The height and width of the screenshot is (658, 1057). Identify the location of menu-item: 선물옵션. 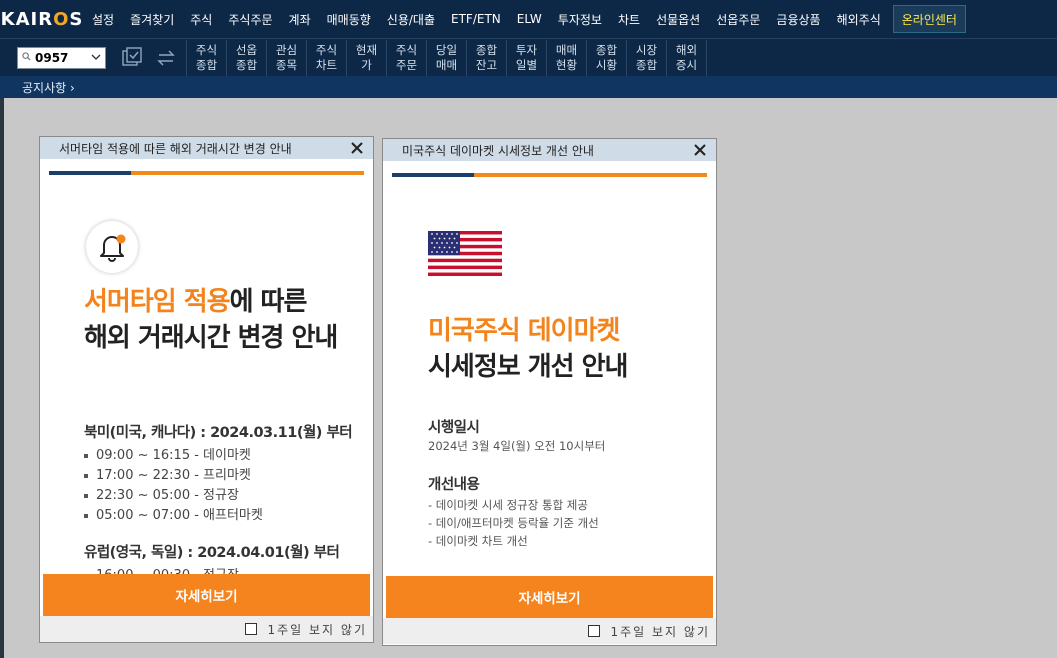
(678, 19).